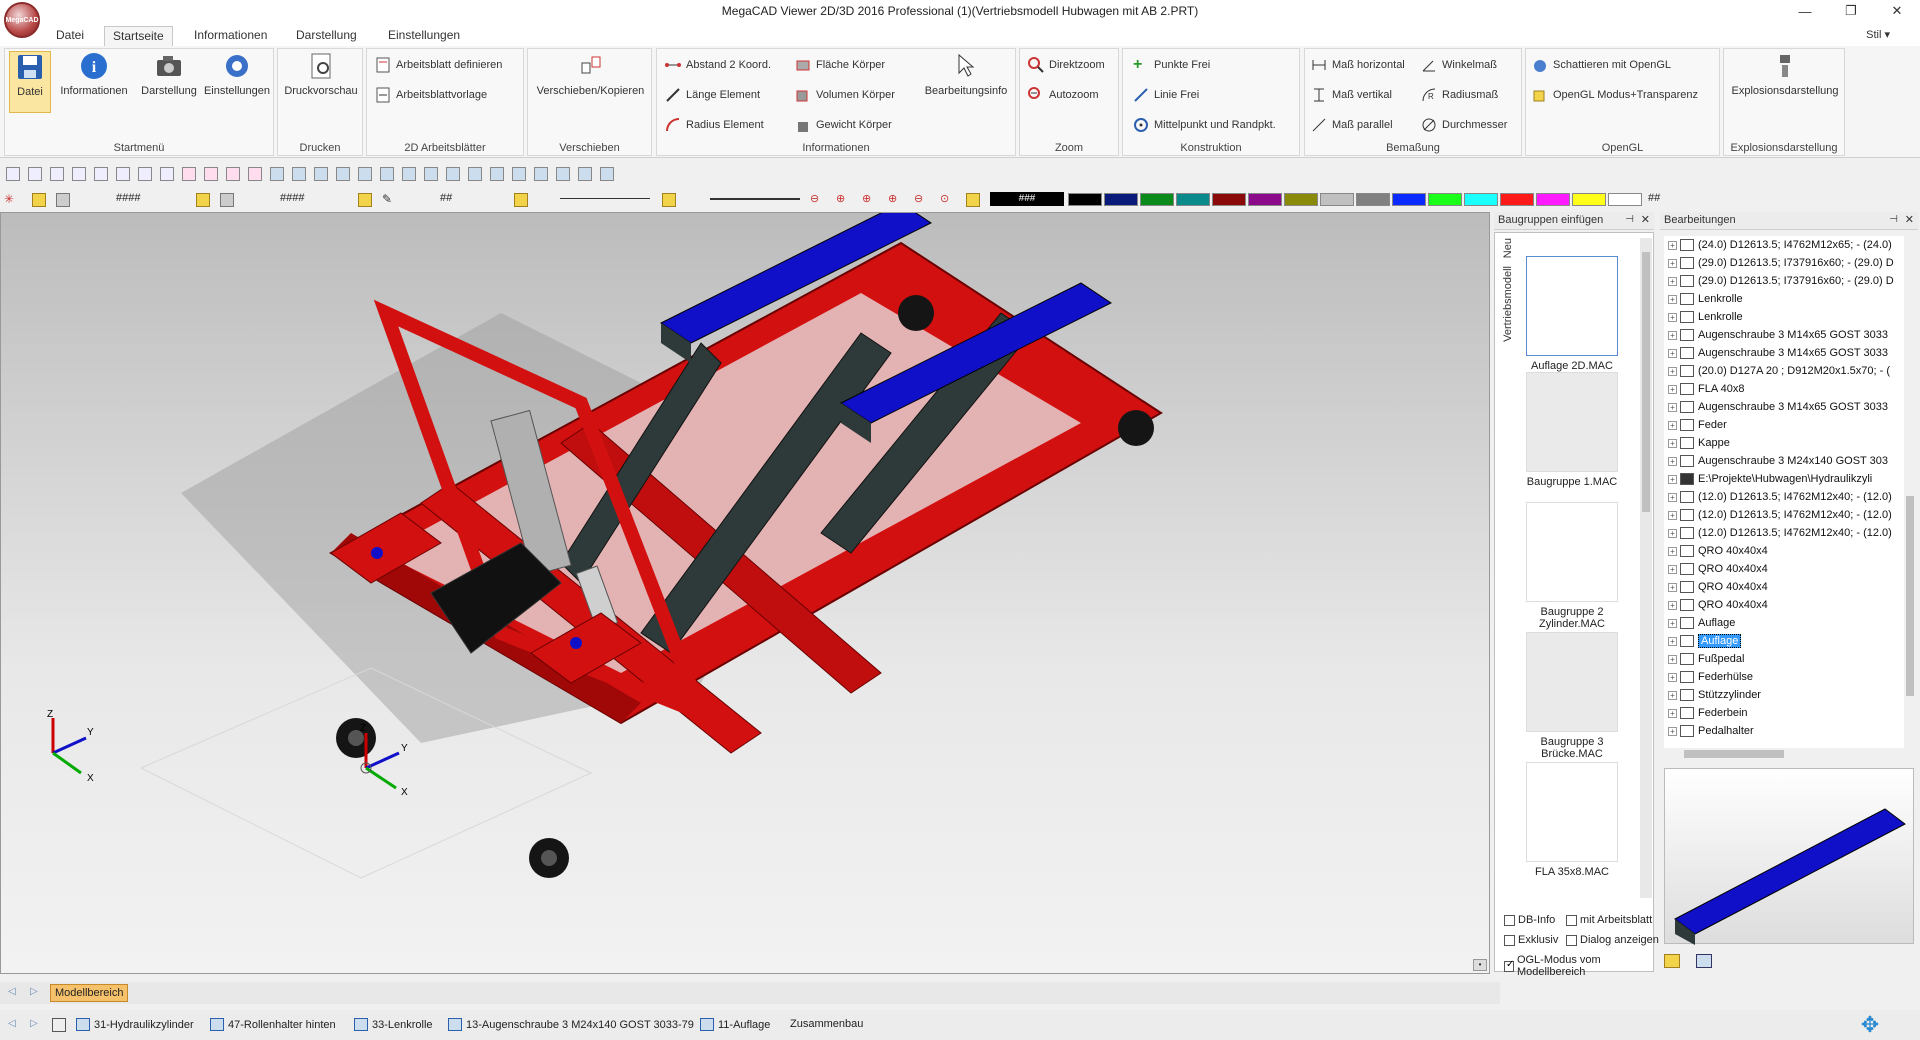 Image resolution: width=1920 pixels, height=1040 pixels. Describe the element at coordinates (13, 174) in the screenshot. I see `new-icon` at that location.